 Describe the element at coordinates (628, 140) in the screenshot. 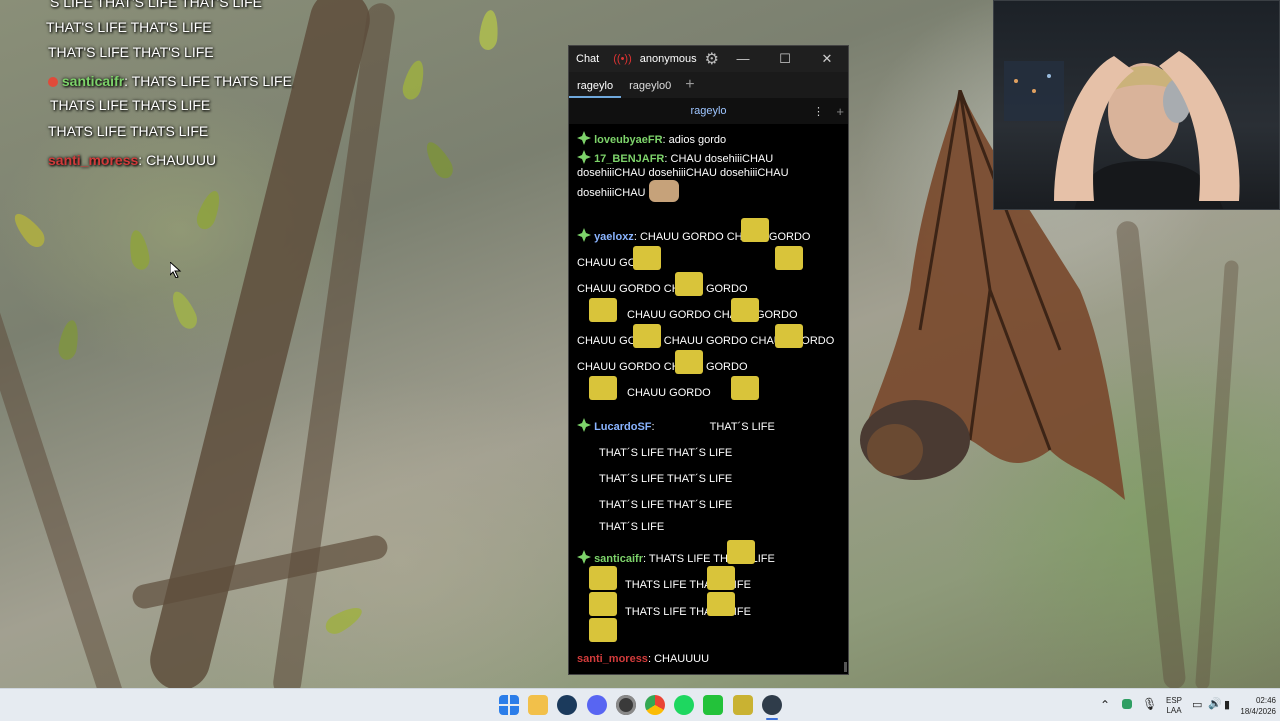

I see `chat-username: loveubyaeFR` at that location.